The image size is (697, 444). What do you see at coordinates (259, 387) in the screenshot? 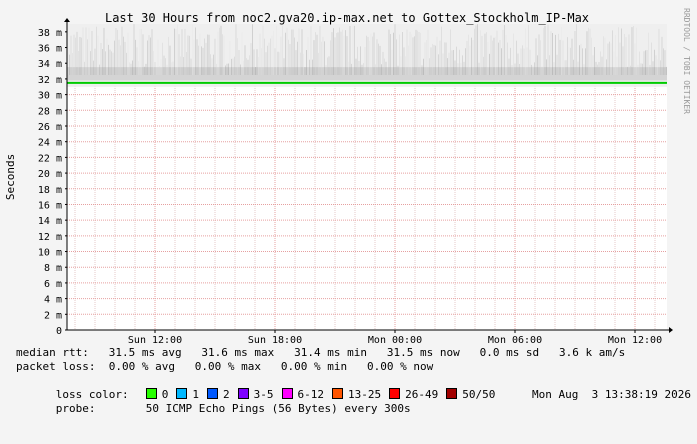
I see `loss-color-legend: loss color: 0 1 2 3-5 6-12 13-25 26-49 50/50` at bounding box center [259, 387].